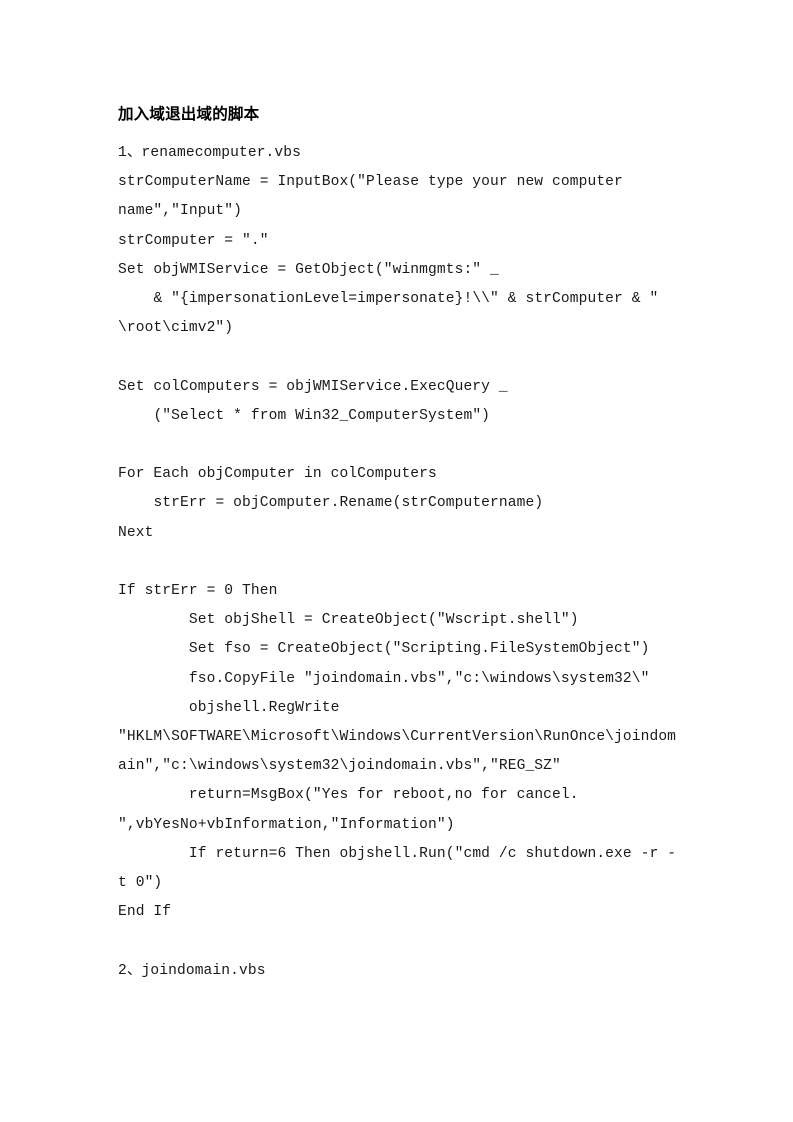 The width and height of the screenshot is (793, 1122). What do you see at coordinates (209, 153) in the screenshot?
I see `code-line: 1、renamecomputer.vbs` at bounding box center [209, 153].